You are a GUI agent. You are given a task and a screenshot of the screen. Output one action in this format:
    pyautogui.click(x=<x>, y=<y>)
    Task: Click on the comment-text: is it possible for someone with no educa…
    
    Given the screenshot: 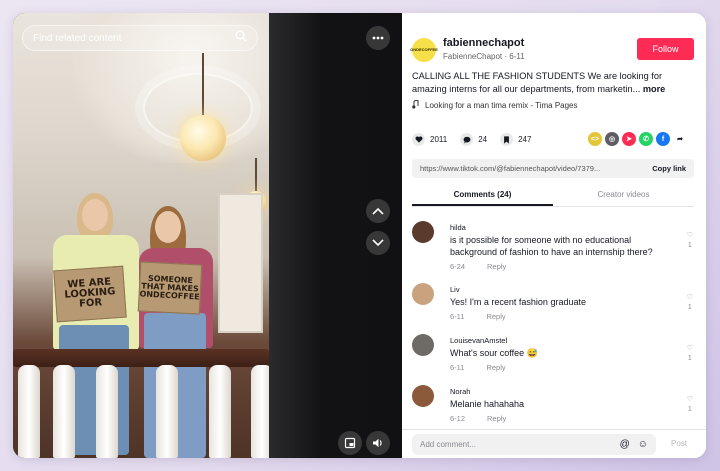 What is the action you would take?
    pyautogui.click(x=551, y=246)
    